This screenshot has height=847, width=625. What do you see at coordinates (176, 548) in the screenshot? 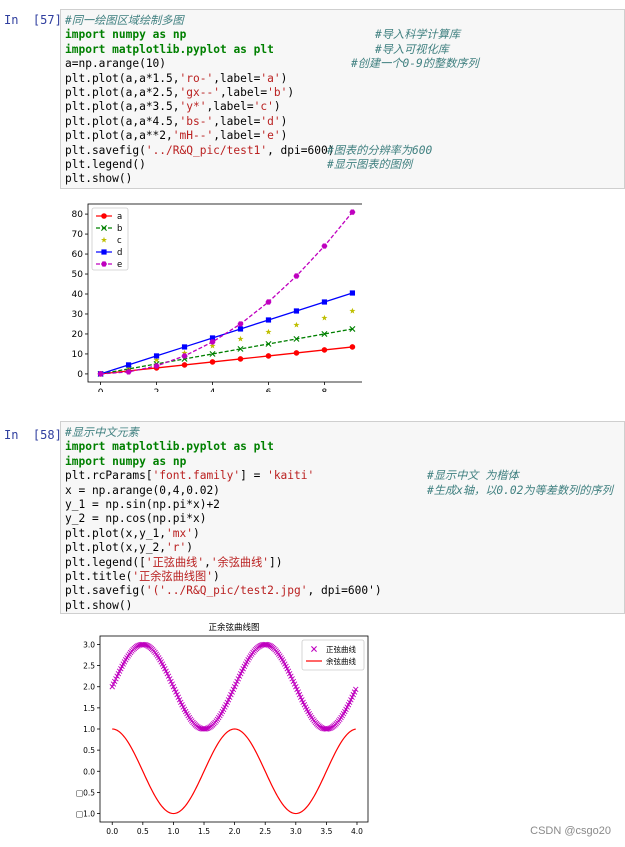
I see `code-token: 'r'` at bounding box center [176, 548].